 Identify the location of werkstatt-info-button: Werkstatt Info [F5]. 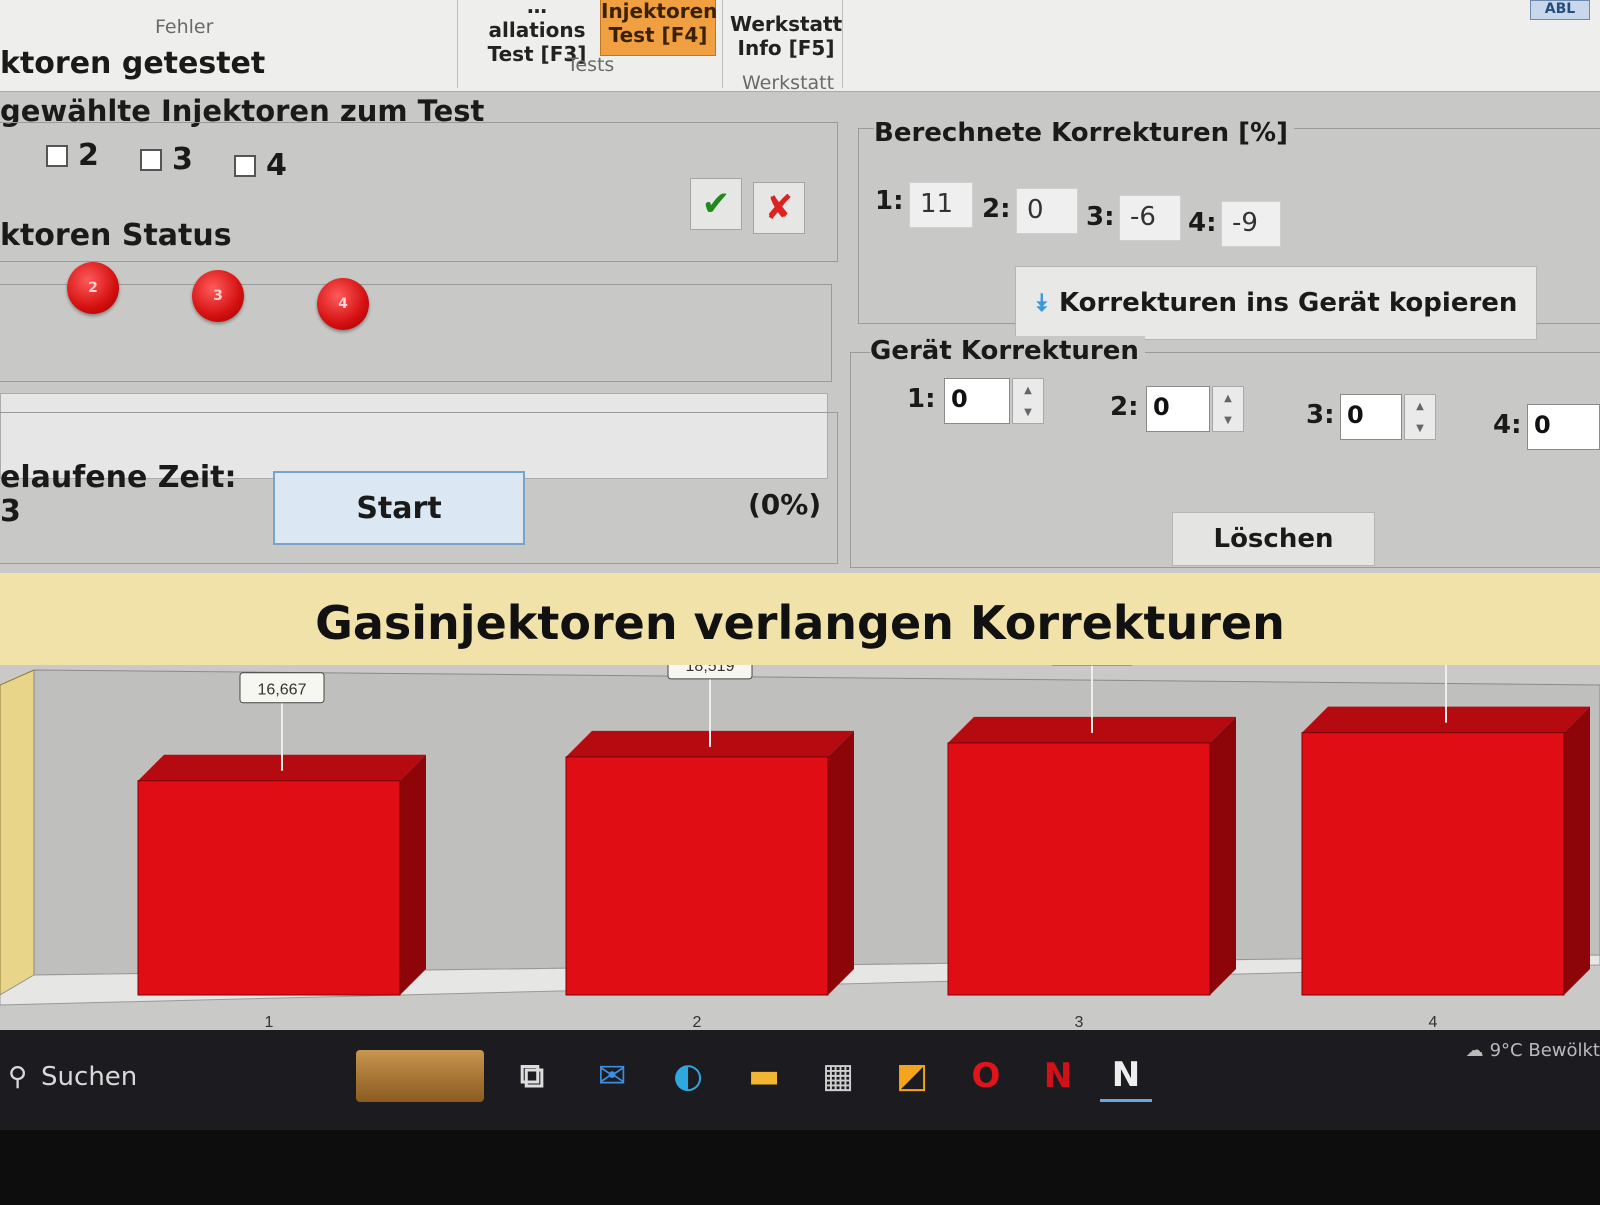
(786, 36).